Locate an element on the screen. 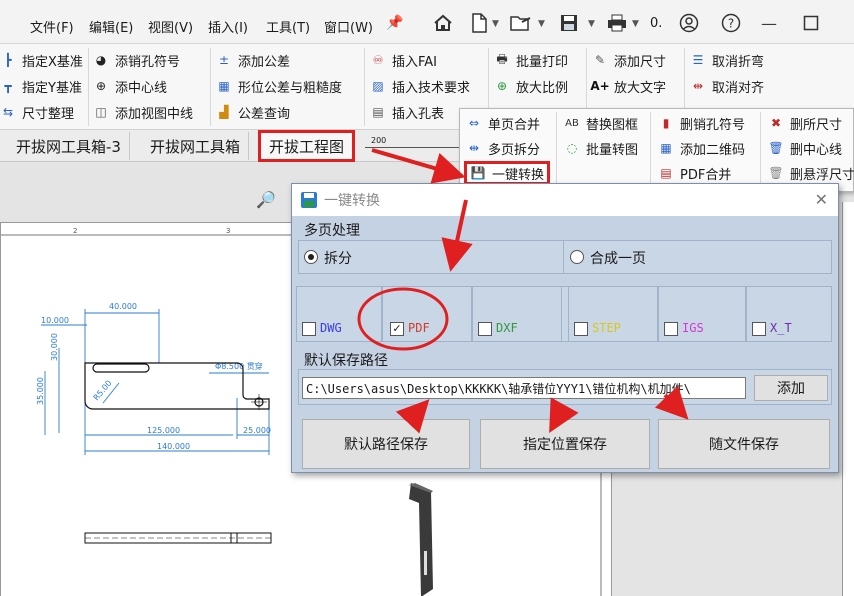 The width and height of the screenshot is (854, 596). dd-delete-floating-dims: 🗑 删悬浮尺寸 is located at coordinates (811, 173).